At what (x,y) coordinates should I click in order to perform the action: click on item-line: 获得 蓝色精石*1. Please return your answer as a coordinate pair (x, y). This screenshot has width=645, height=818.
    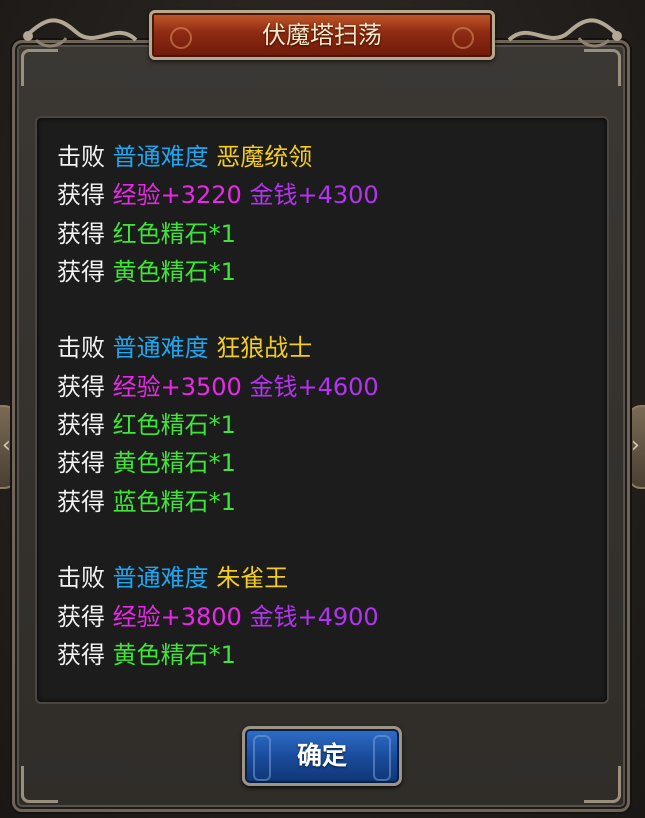
    Looking at the image, I should click on (218, 502).